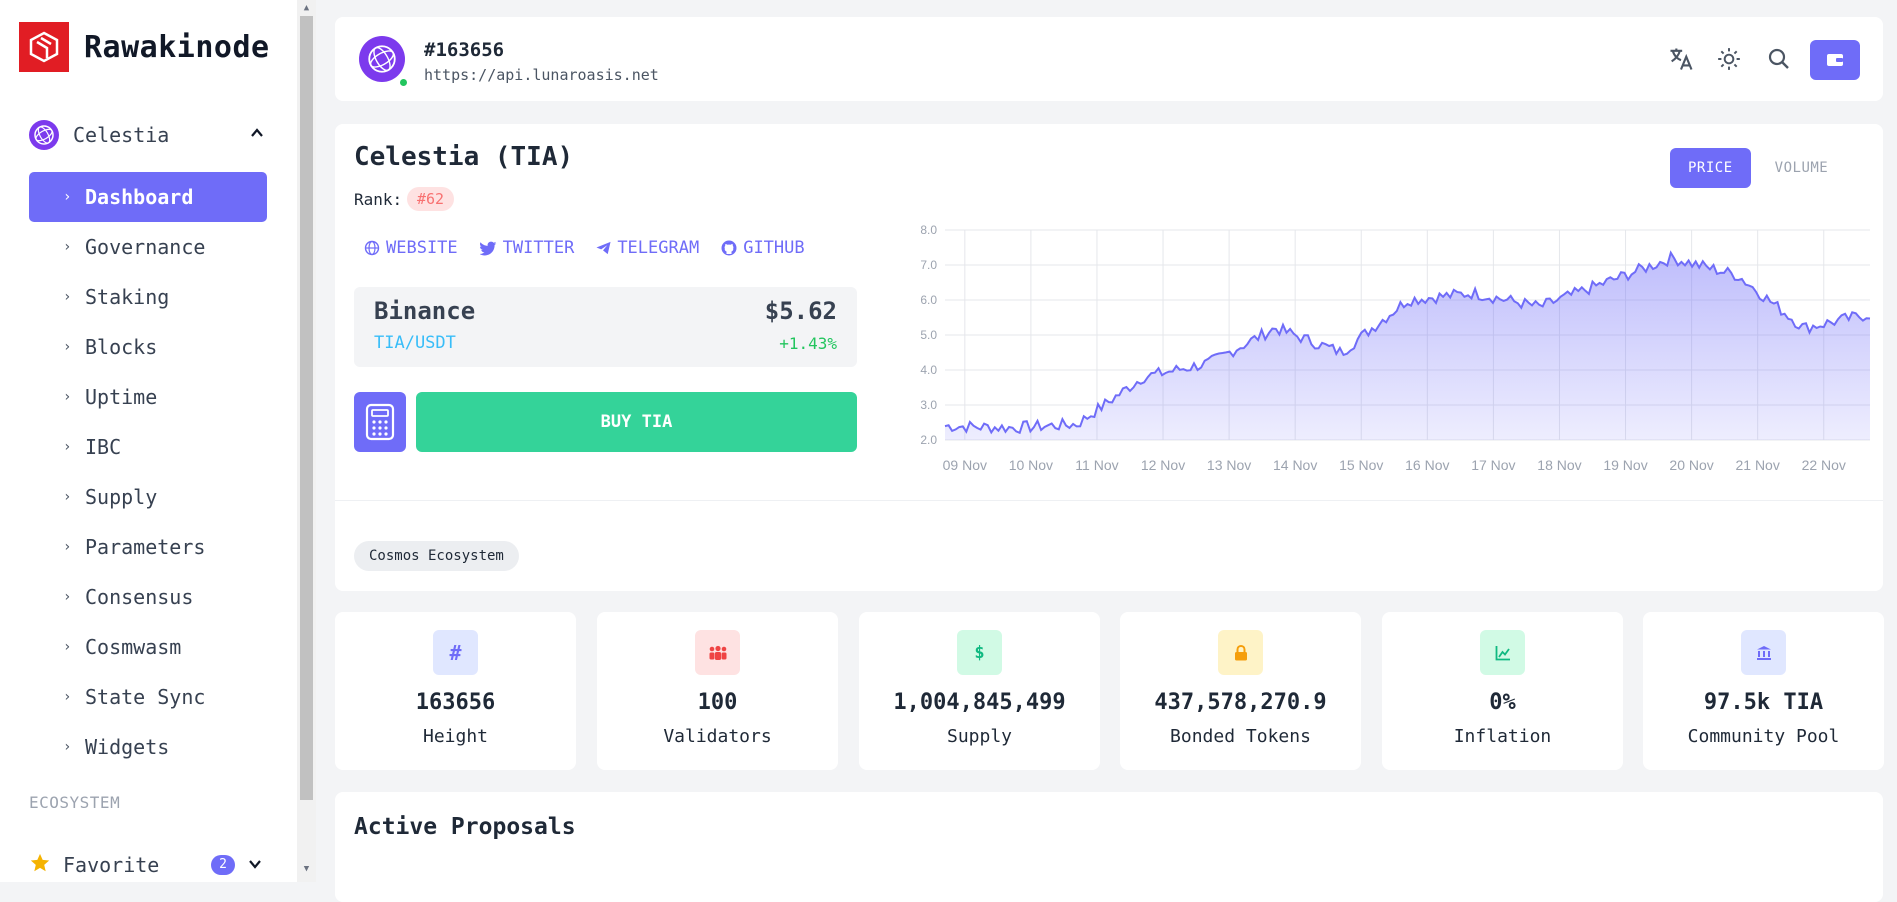  I want to click on search-icon, so click(1779, 59).